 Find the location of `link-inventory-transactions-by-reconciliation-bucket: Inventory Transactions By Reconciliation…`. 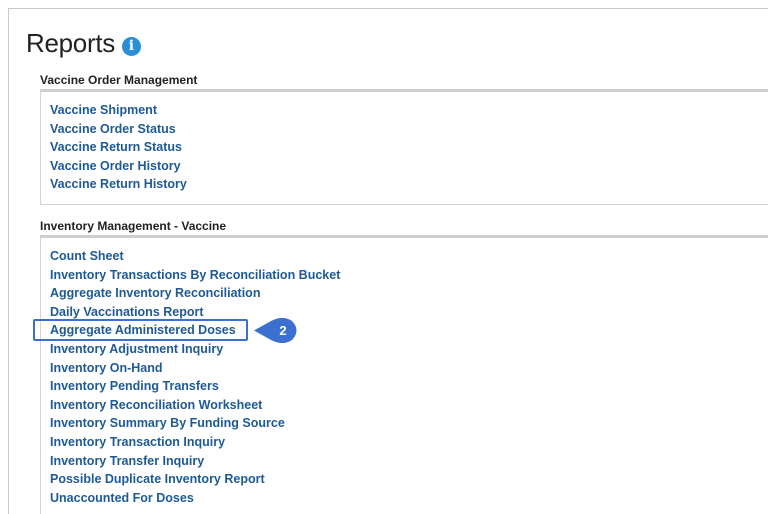

link-inventory-transactions-by-reconciliation-bucket: Inventory Transactions By Reconciliation… is located at coordinates (195, 275).